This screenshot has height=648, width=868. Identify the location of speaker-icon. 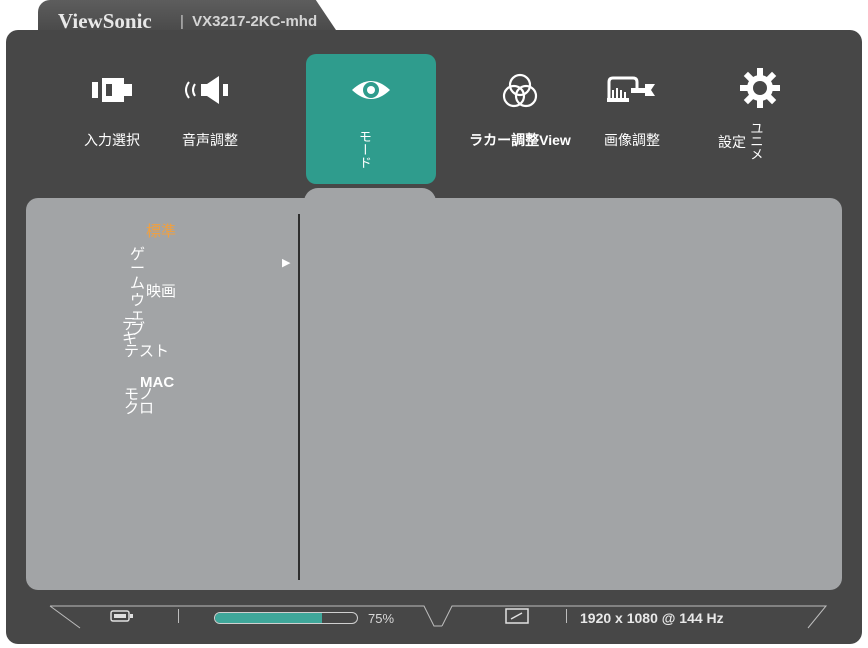
(210, 90).